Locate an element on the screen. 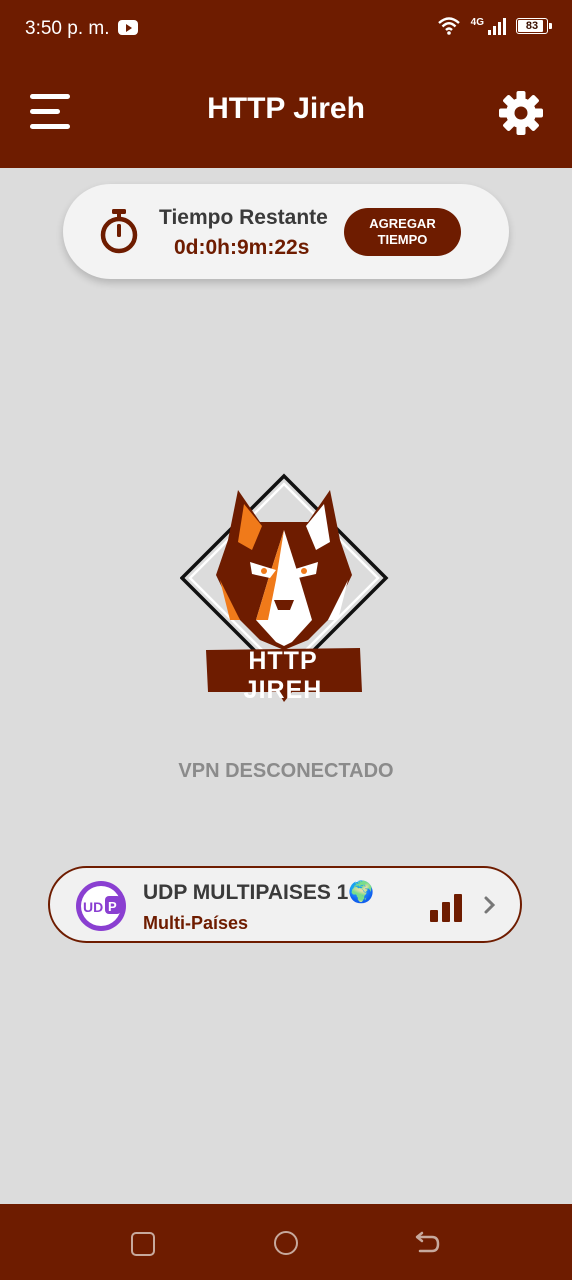 The height and width of the screenshot is (1280, 572). gear-icon is located at coordinates (521, 113).